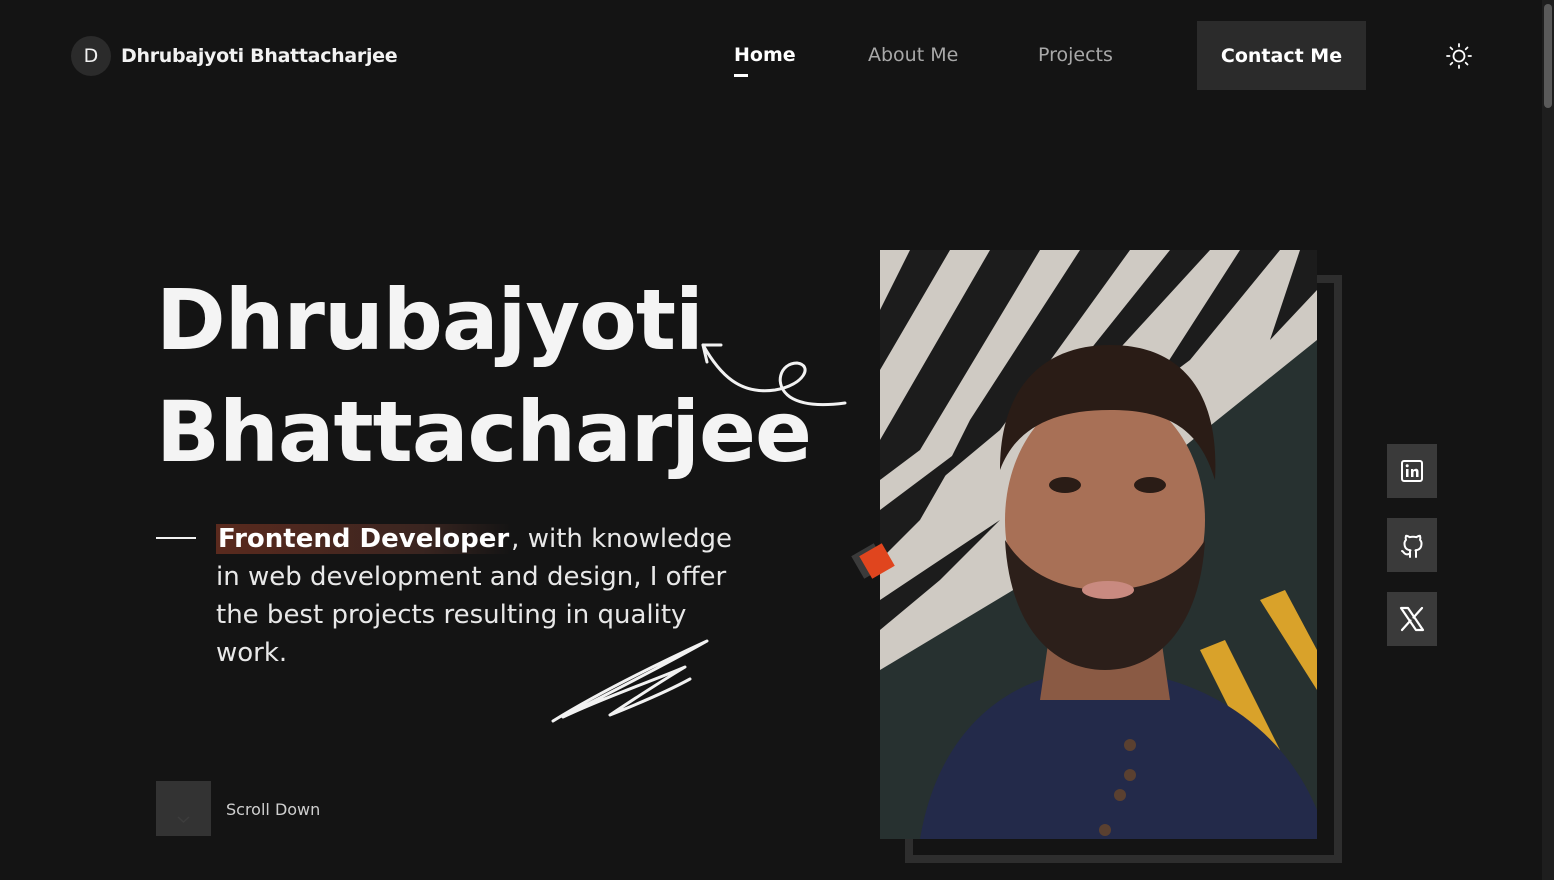 The height and width of the screenshot is (880, 1554). I want to click on linkedin-button, so click(1412, 471).